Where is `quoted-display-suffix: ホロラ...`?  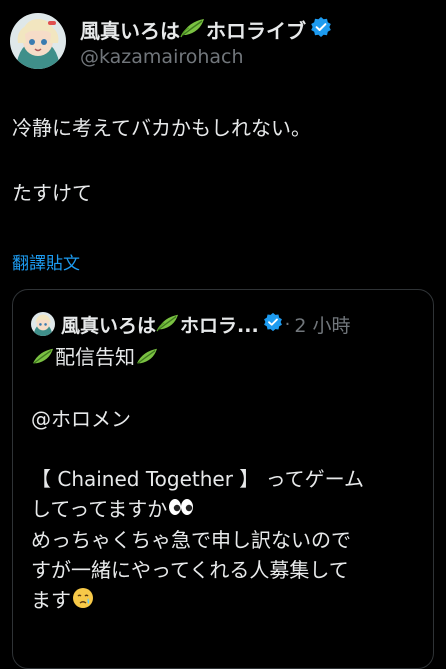 quoted-display-suffix: ホロラ... is located at coordinates (219, 325).